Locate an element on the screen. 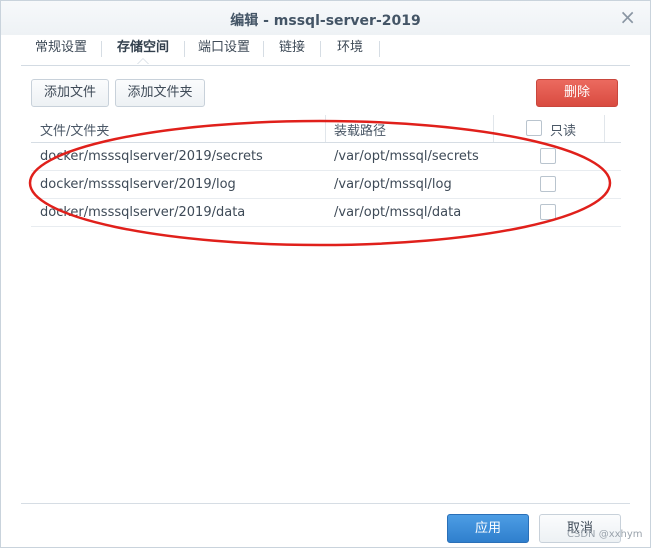 The width and height of the screenshot is (651, 548). active-tab-caret is located at coordinates (143, 61).